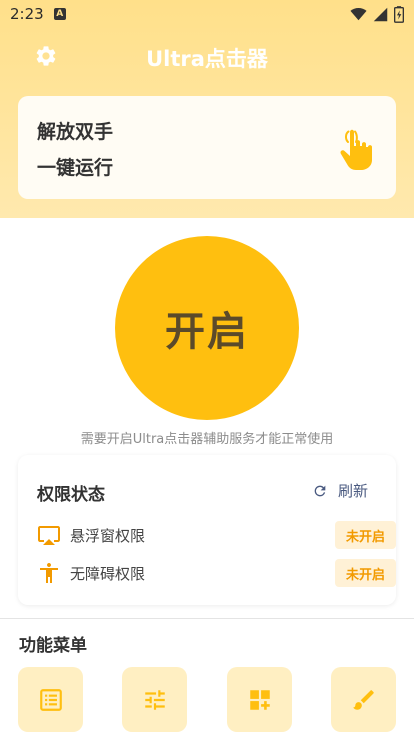 The width and height of the screenshot is (414, 736). Describe the element at coordinates (320, 490) in the screenshot. I see `refresh-icon` at that location.